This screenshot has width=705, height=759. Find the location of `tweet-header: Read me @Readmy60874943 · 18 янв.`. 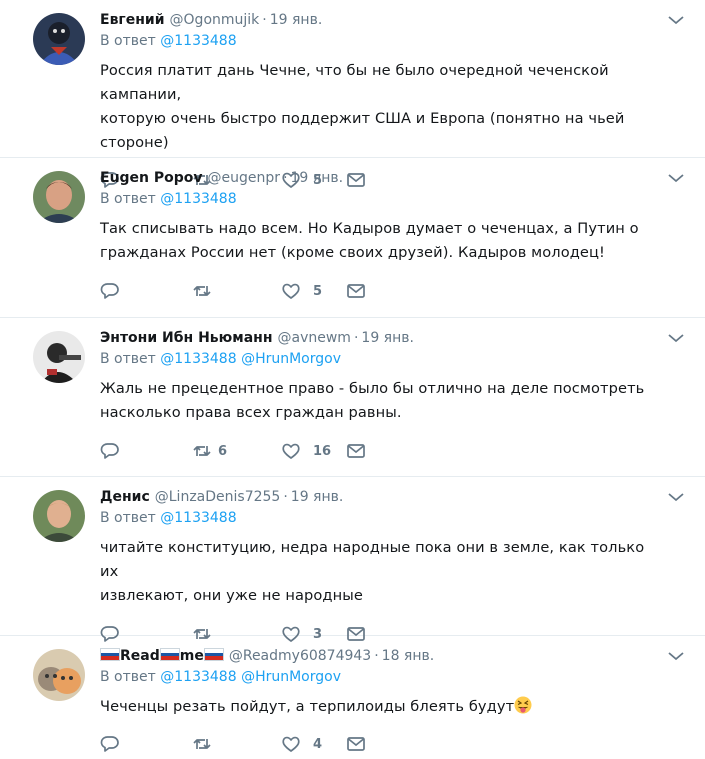

tweet-header: Read me @Readmy60874943 · 18 янв. is located at coordinates (382, 650).